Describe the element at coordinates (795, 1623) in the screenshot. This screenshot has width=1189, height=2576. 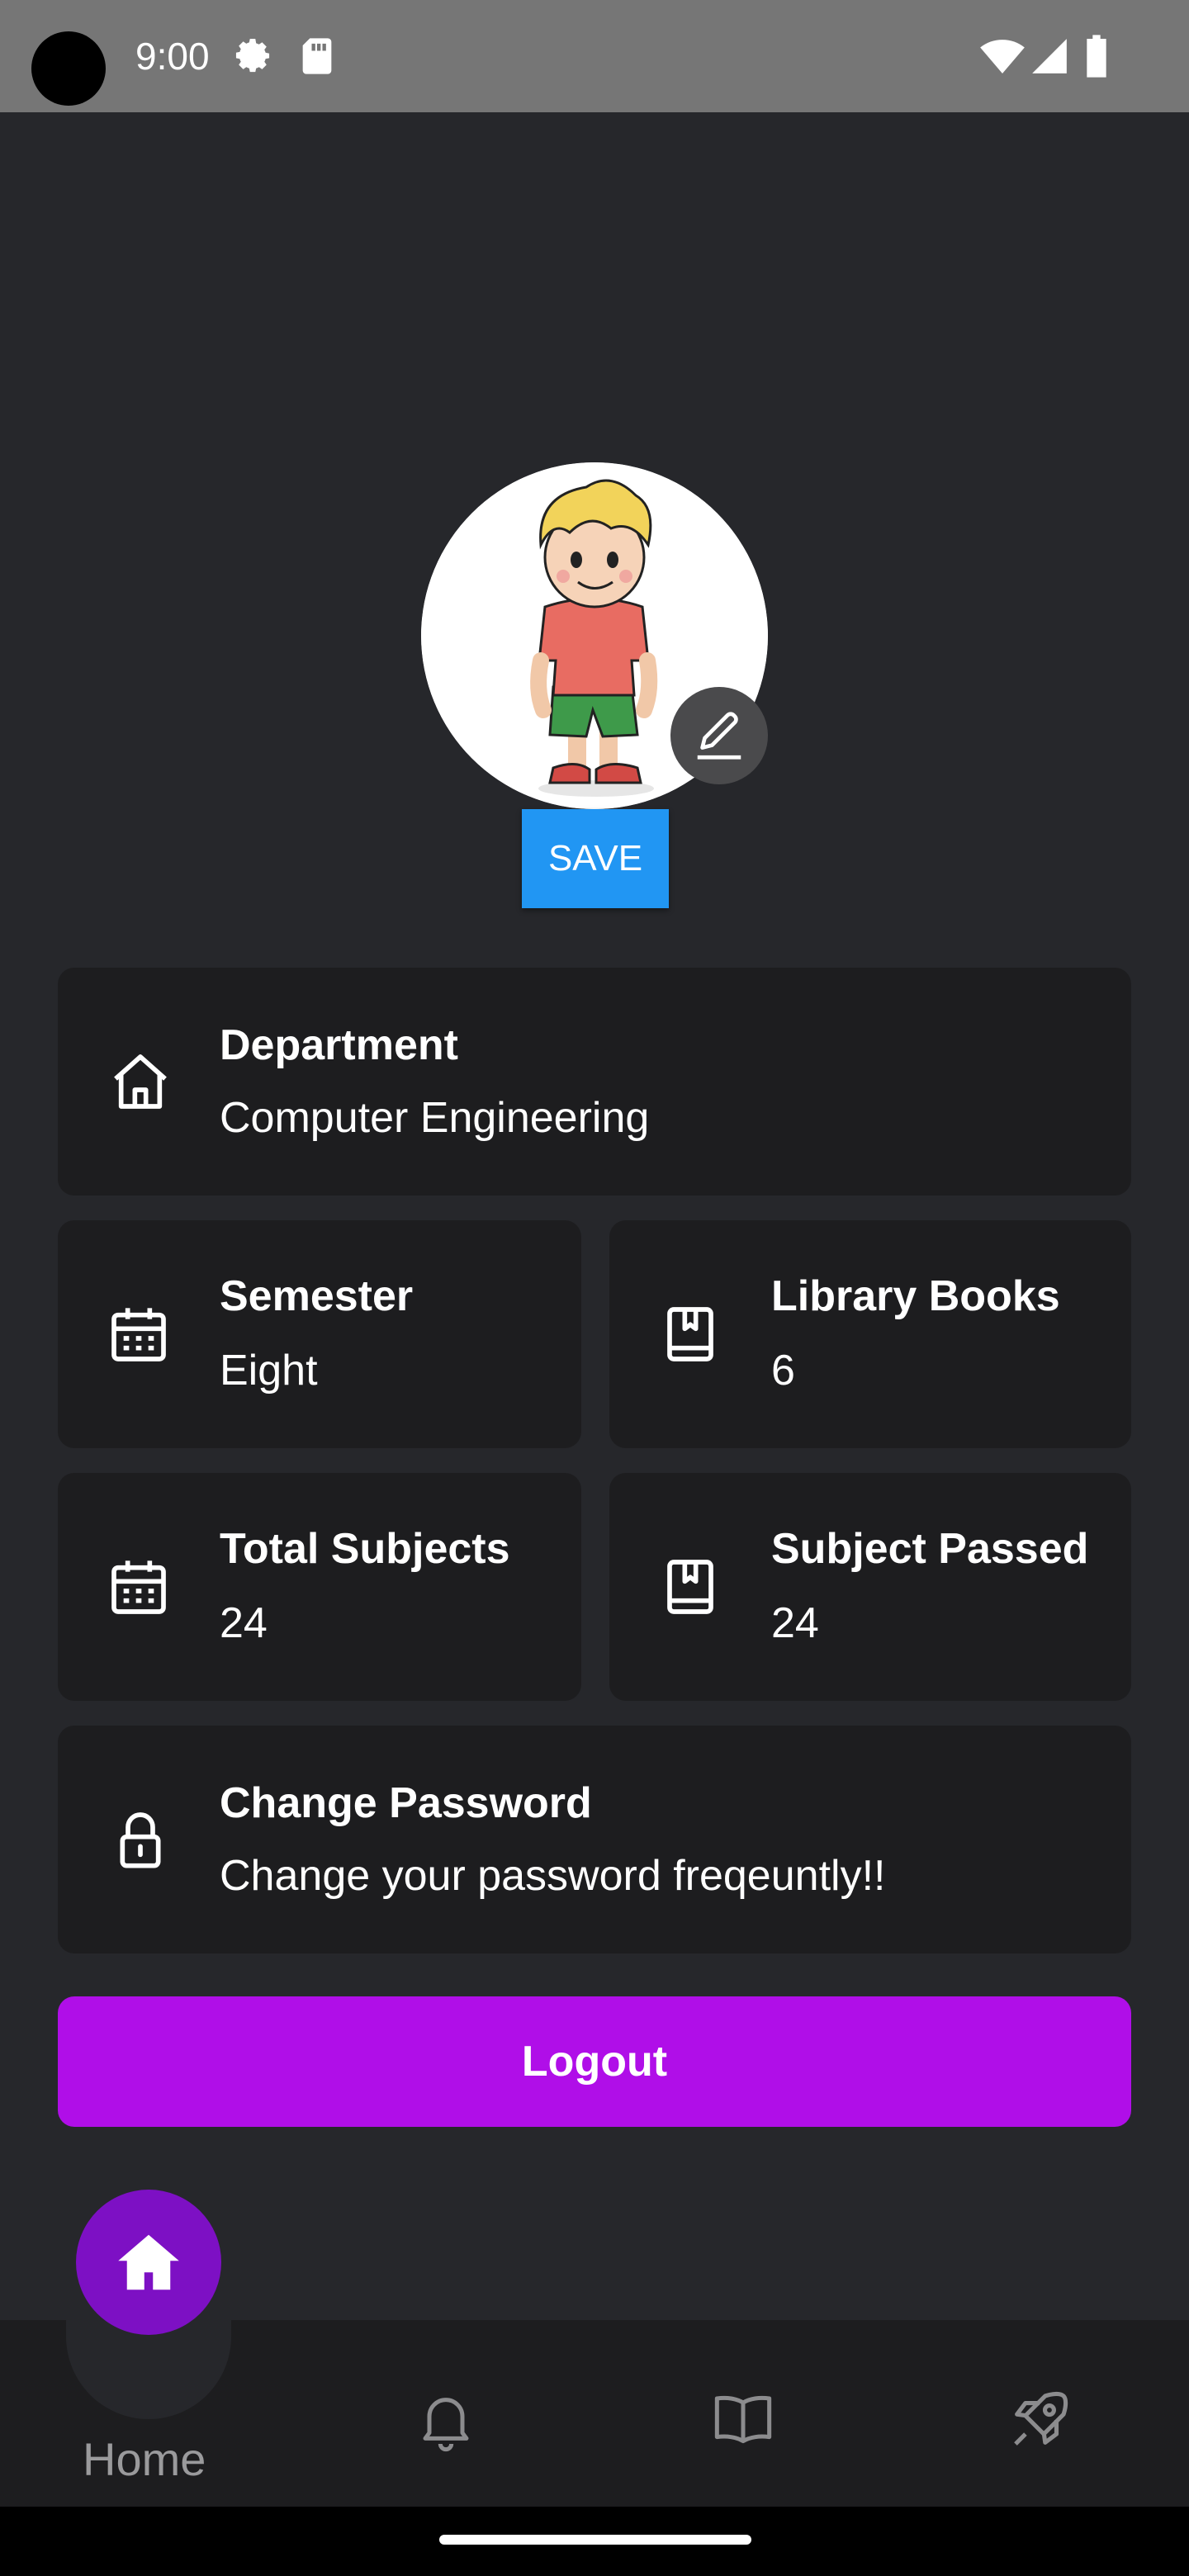
I see `card-subject-passed-value: 24` at that location.